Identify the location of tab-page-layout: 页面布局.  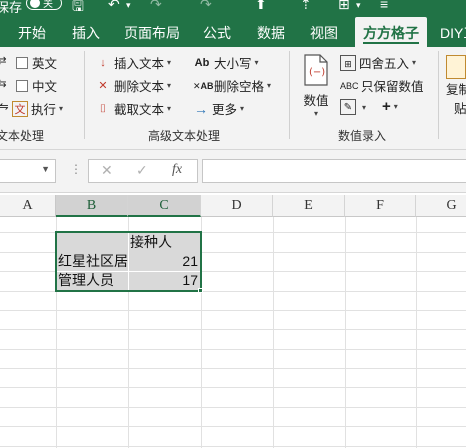
(152, 33).